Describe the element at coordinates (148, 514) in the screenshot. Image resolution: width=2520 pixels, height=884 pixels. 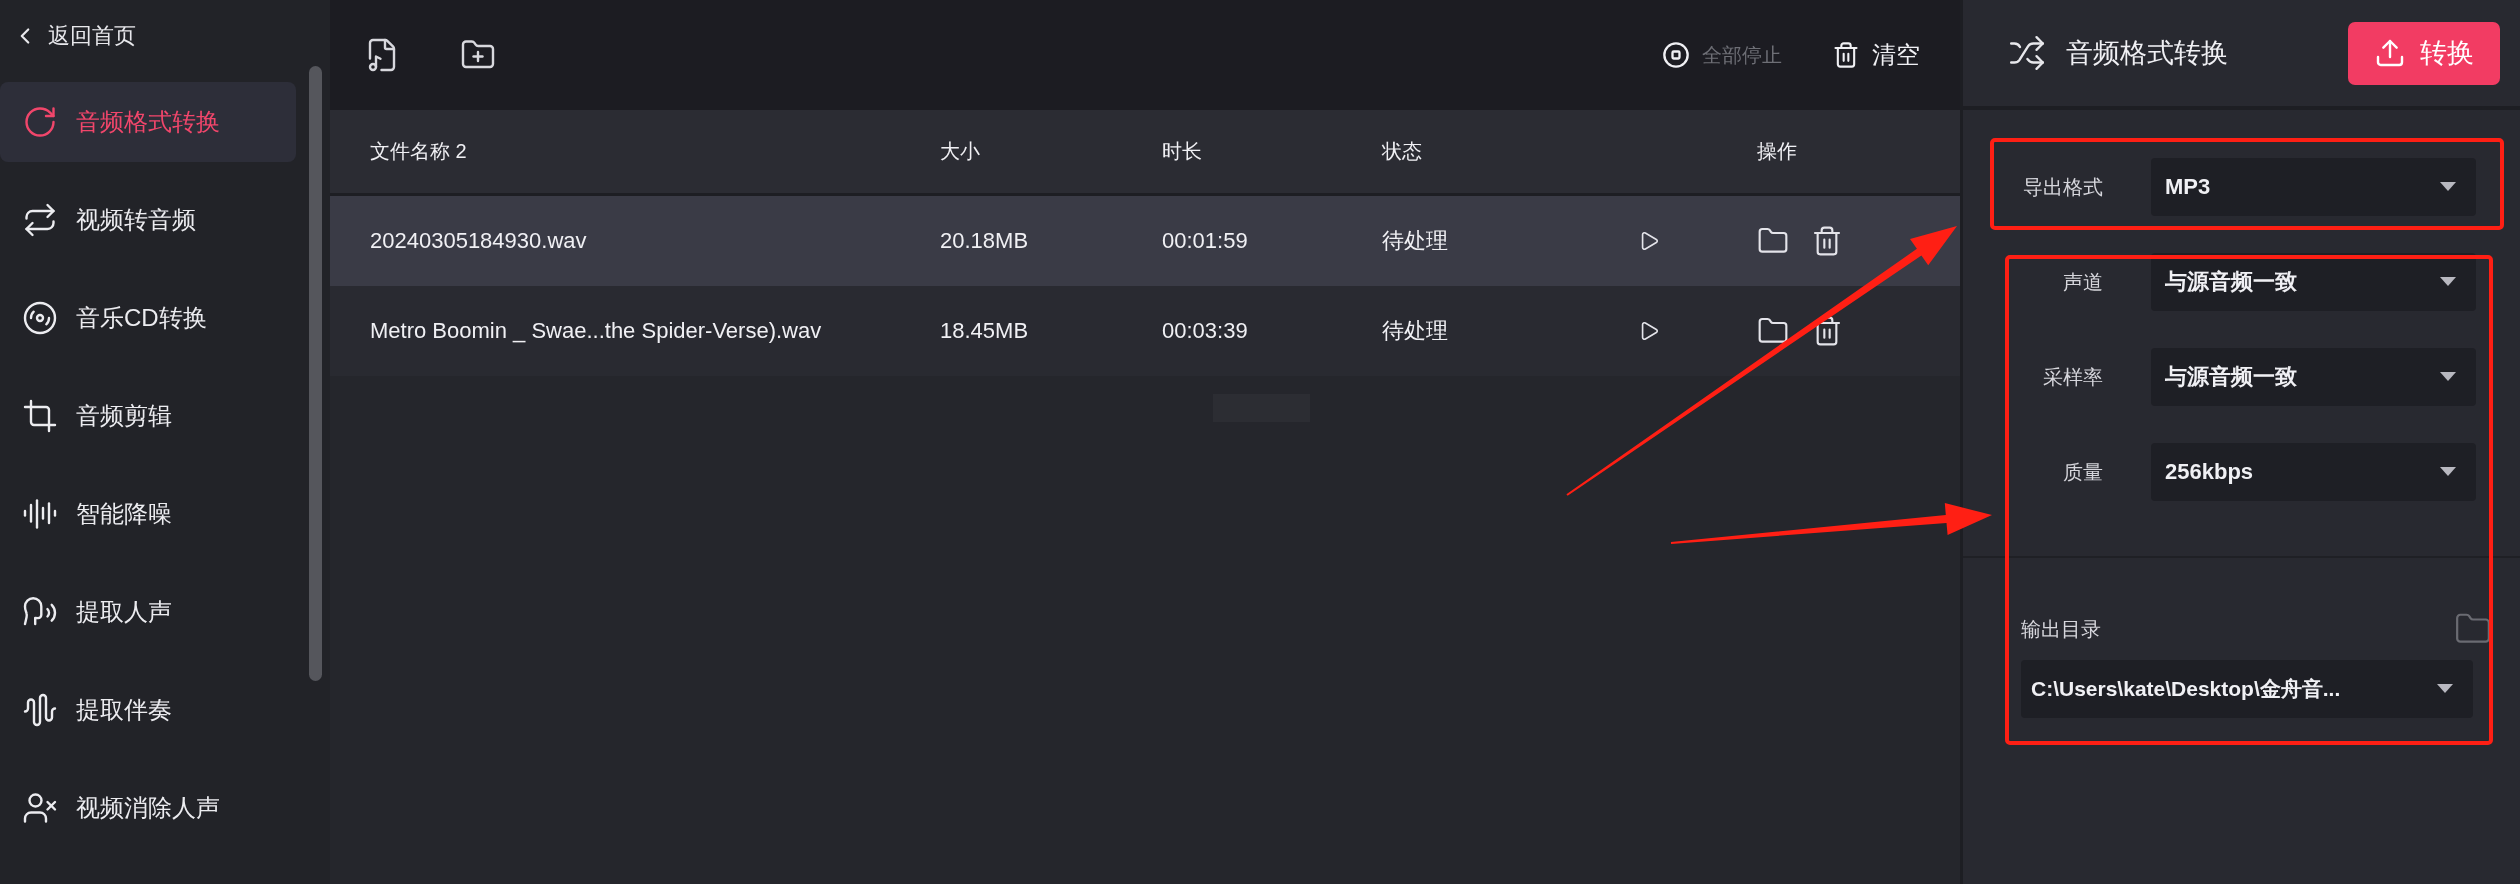
I see `sidebar-item: 智能降噪` at that location.